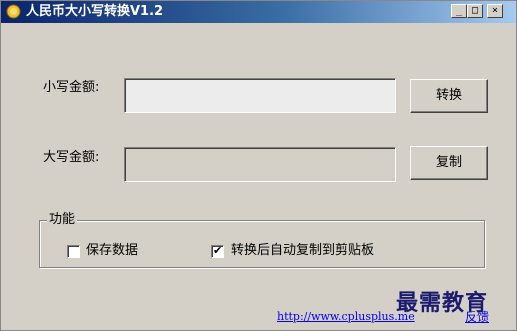  What do you see at coordinates (449, 163) in the screenshot?
I see `copy-button: 复制` at bounding box center [449, 163].